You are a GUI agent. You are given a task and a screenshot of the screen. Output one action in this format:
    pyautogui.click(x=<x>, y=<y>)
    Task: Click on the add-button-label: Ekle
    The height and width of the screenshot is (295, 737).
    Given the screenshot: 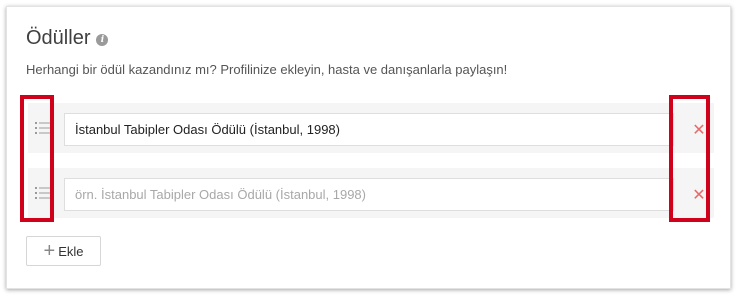 What is the action you would take?
    pyautogui.click(x=71, y=251)
    